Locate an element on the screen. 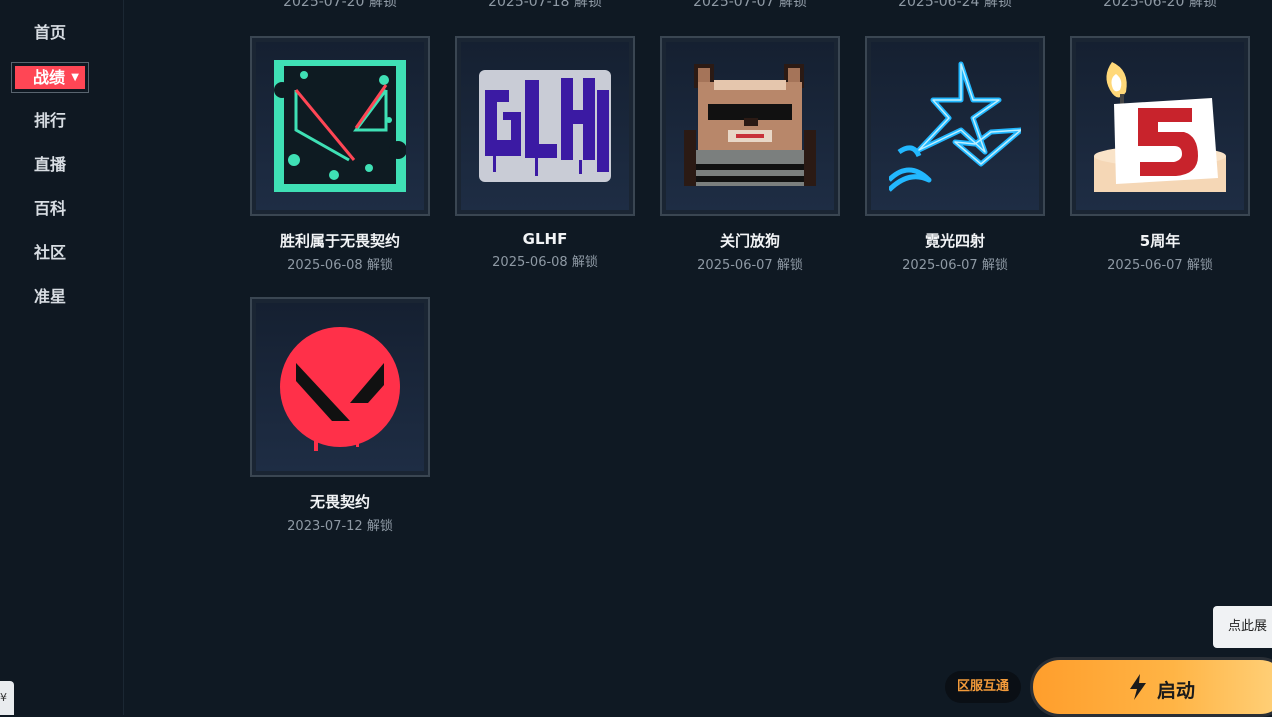 The image size is (1272, 717). spray-name: 关门放狗 is located at coordinates (749, 241).